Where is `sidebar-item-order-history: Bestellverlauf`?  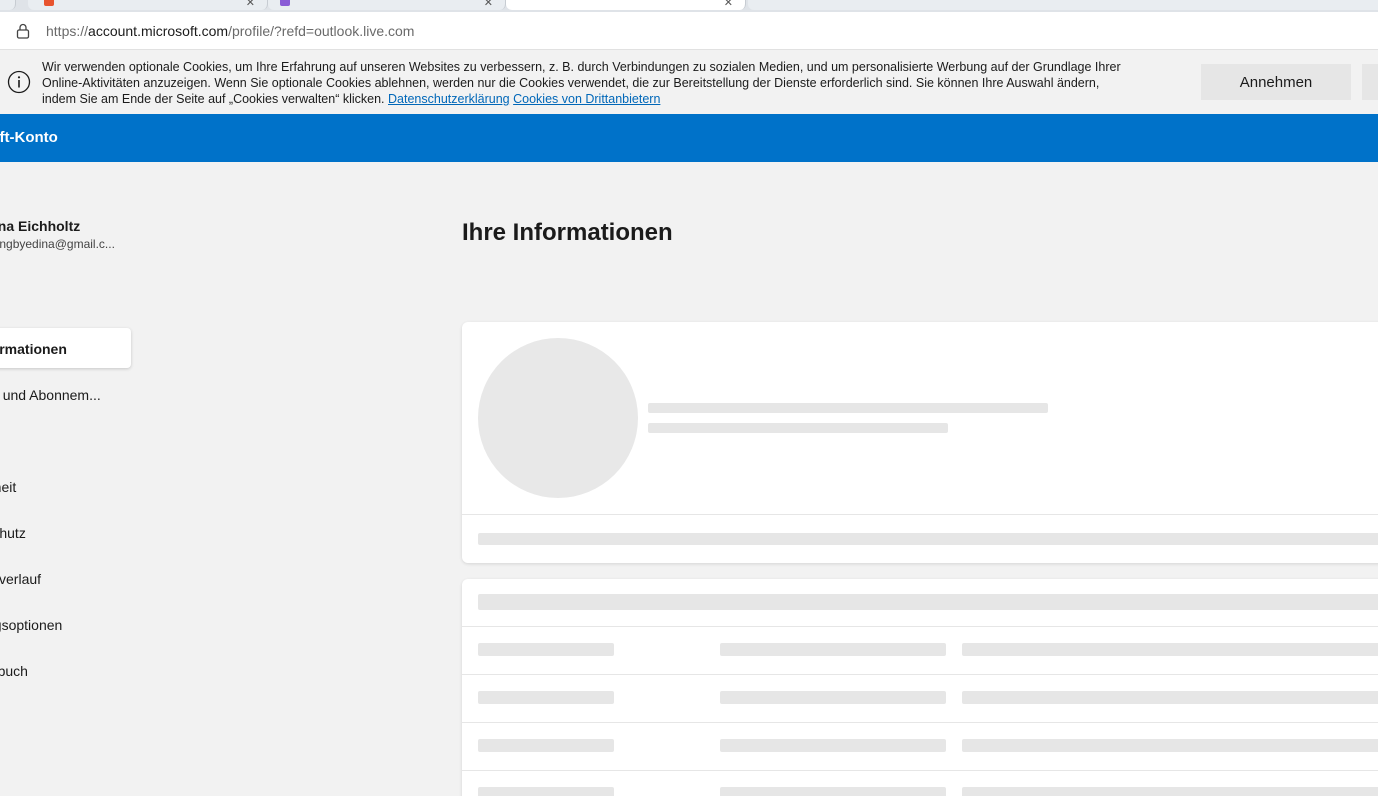
sidebar-item-order-history: Bestellverlauf is located at coordinates (20, 579).